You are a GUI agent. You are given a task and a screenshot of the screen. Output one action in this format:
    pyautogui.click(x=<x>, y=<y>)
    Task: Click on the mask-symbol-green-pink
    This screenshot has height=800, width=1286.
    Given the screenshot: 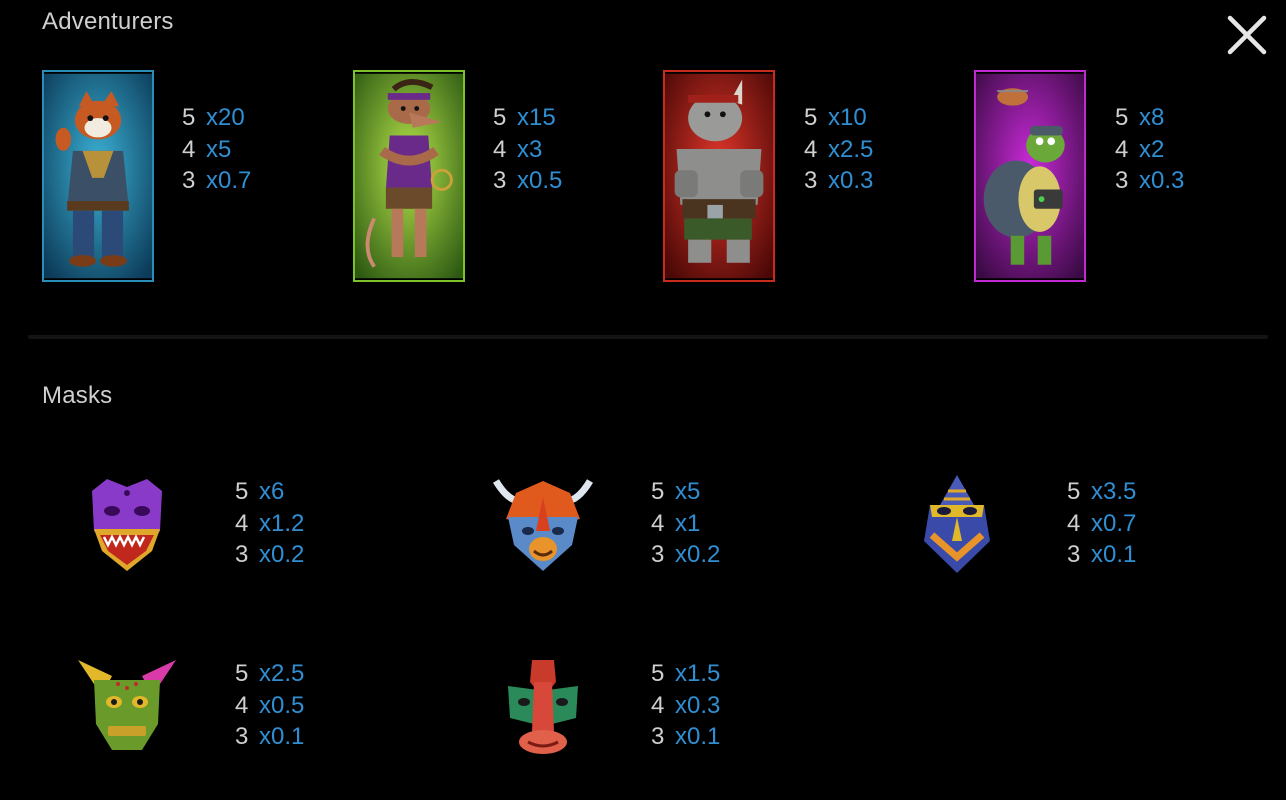 What is the action you would take?
    pyautogui.click(x=127, y=707)
    